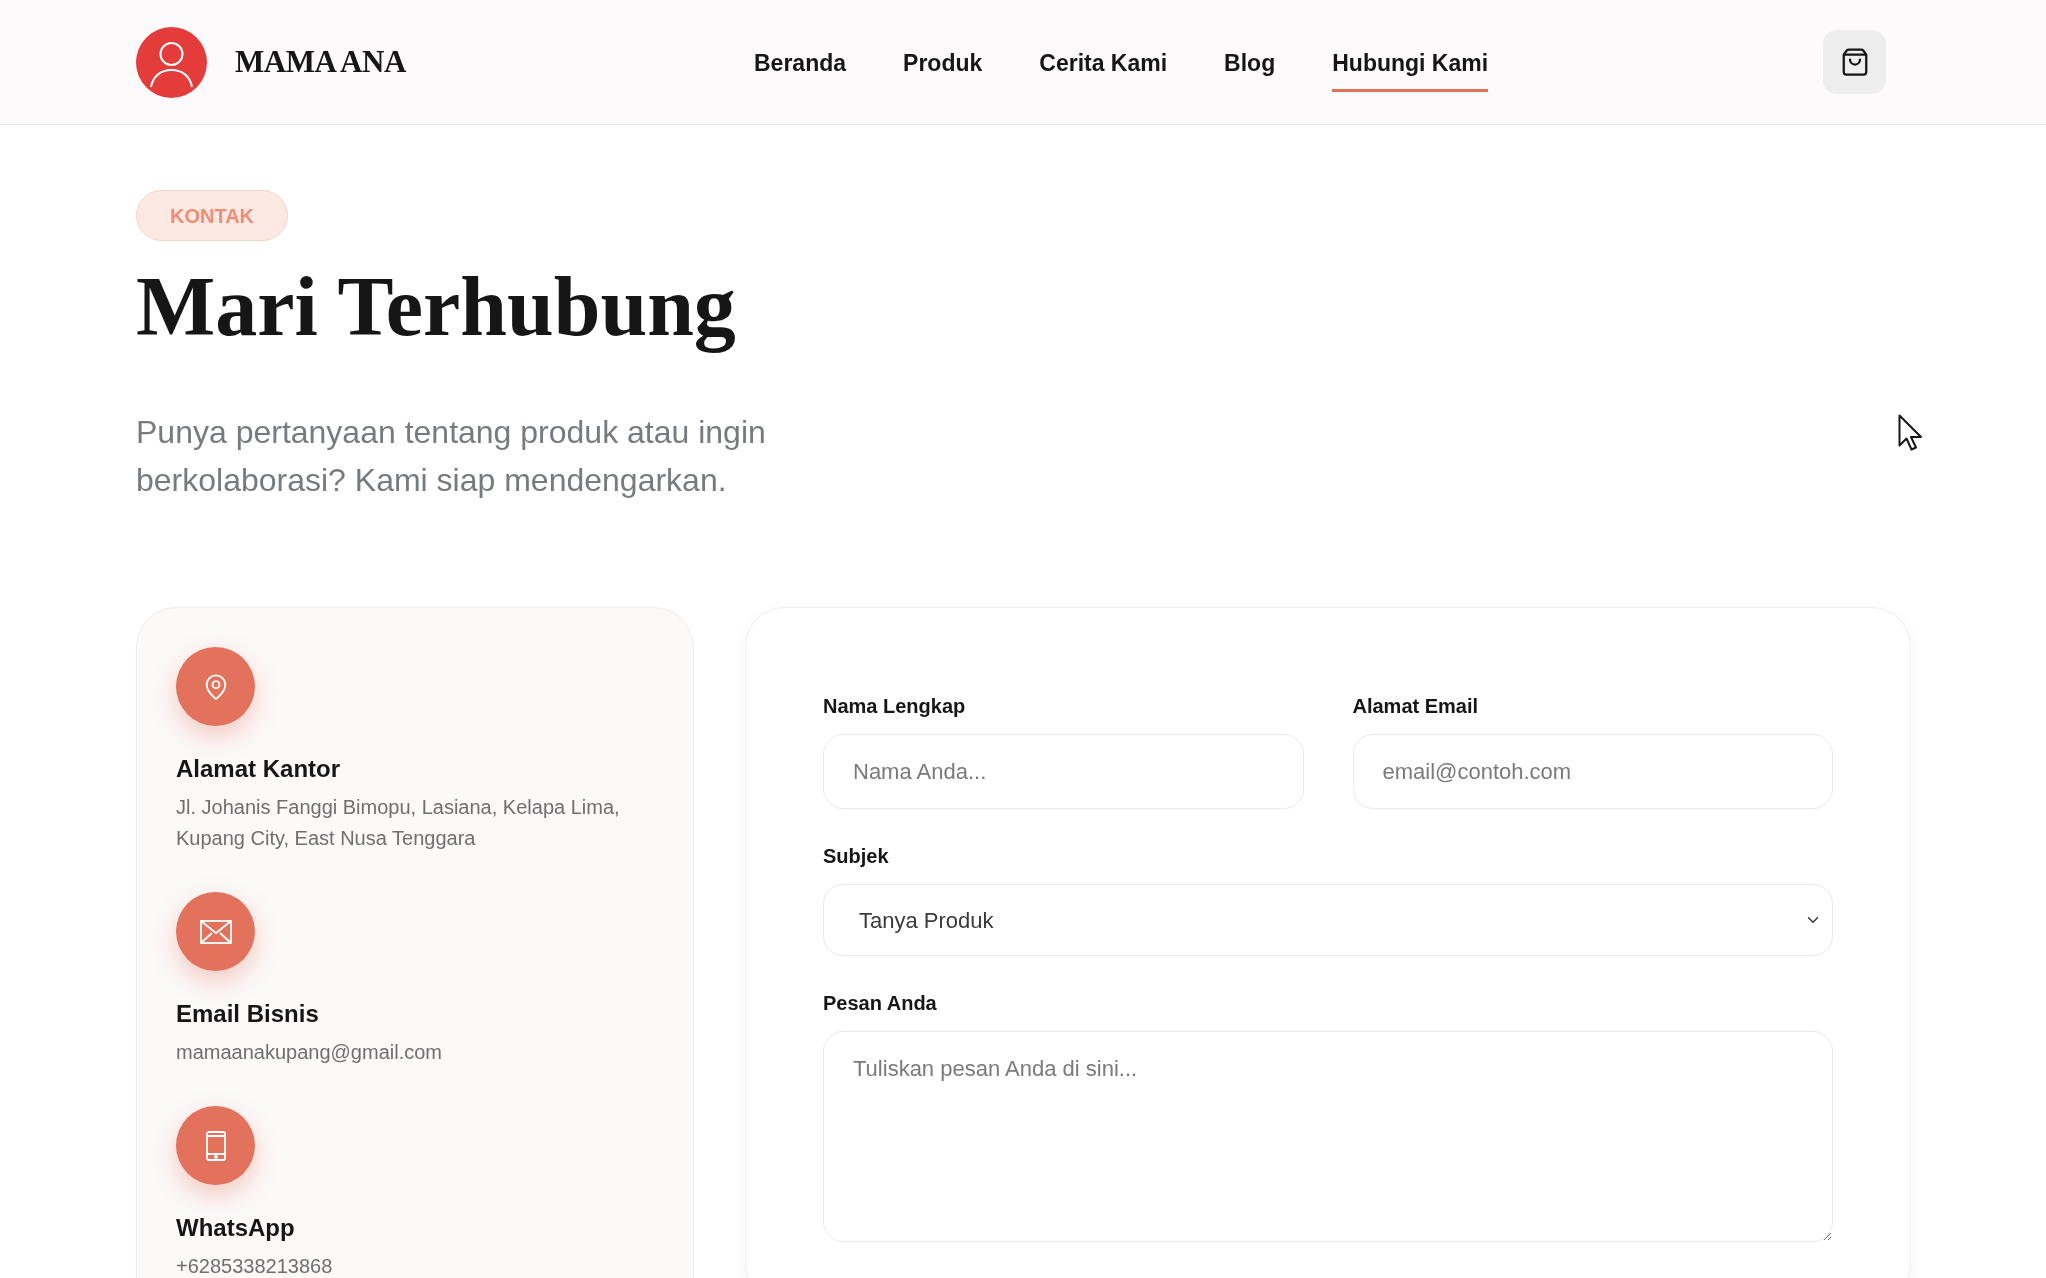 This screenshot has width=2046, height=1278. What do you see at coordinates (215, 686) in the screenshot?
I see `map-pin-icon` at bounding box center [215, 686].